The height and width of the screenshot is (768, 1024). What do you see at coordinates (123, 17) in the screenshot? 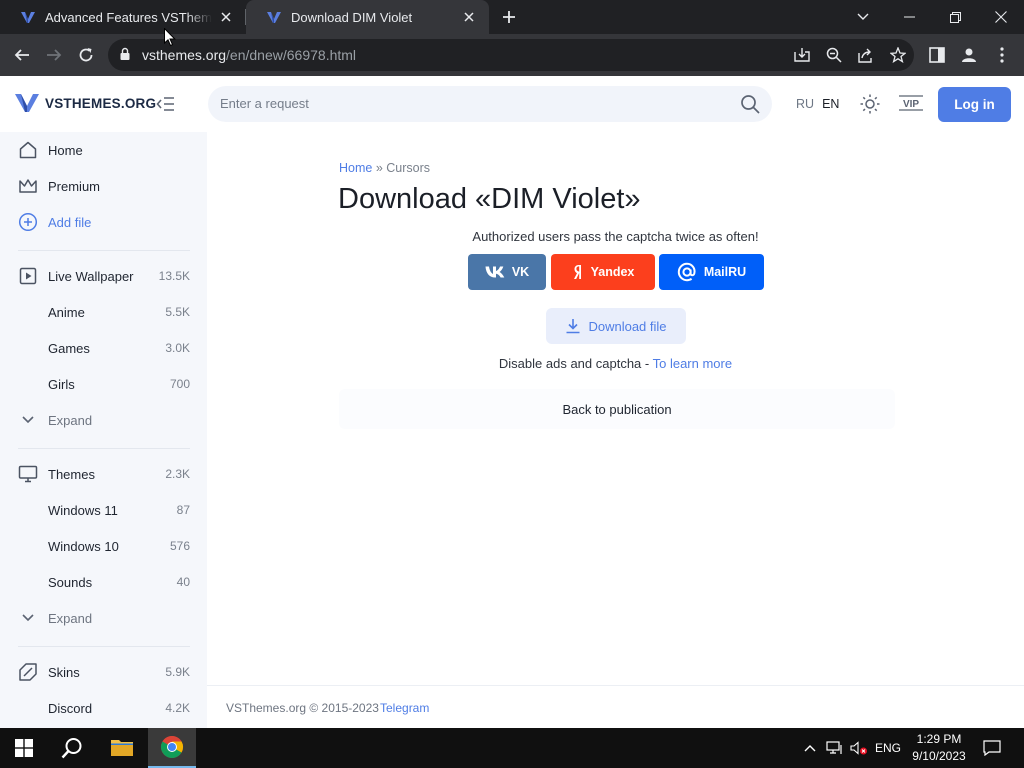
I see `browser-tab-advanced-features: Advanced Features VSThemes.org` at bounding box center [123, 17].